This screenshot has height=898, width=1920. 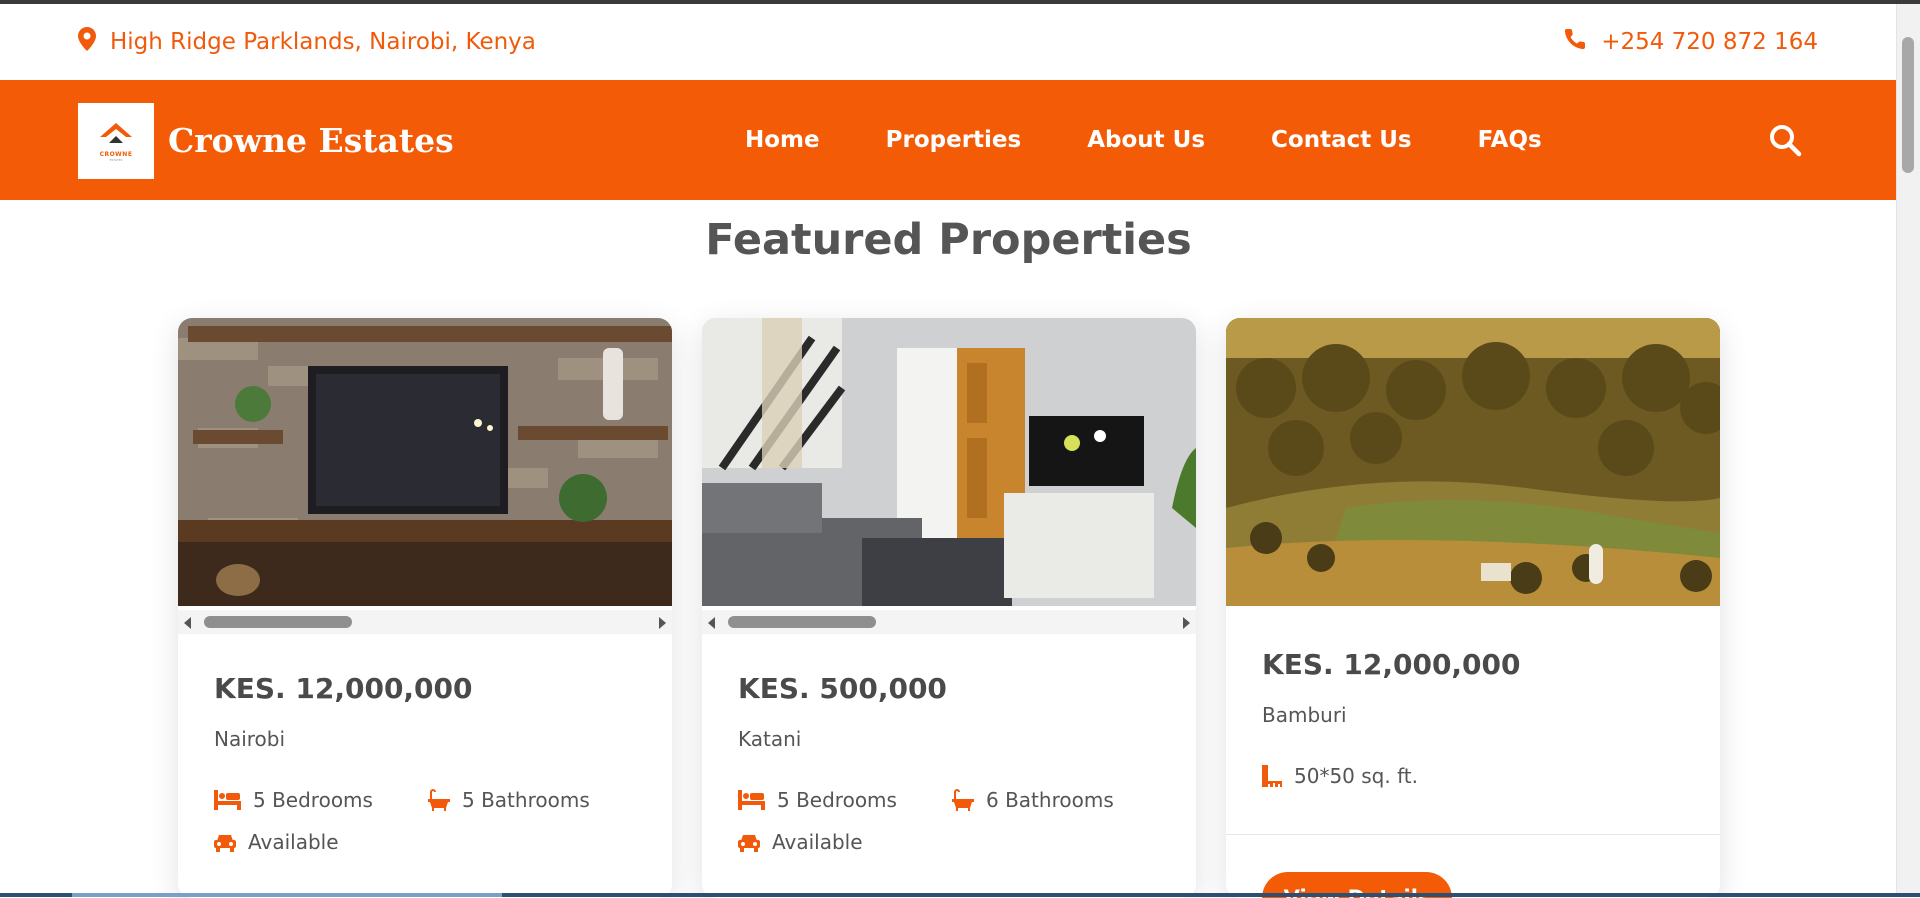 I want to click on size-feature: 50*50 sq. ft., so click(x=1340, y=776).